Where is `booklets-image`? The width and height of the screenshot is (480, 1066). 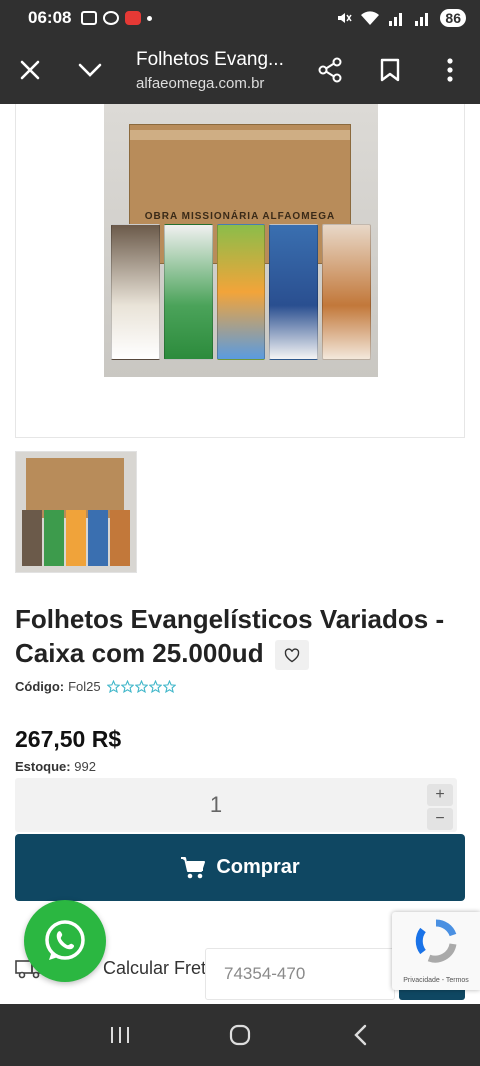 booklets-image is located at coordinates (241, 292).